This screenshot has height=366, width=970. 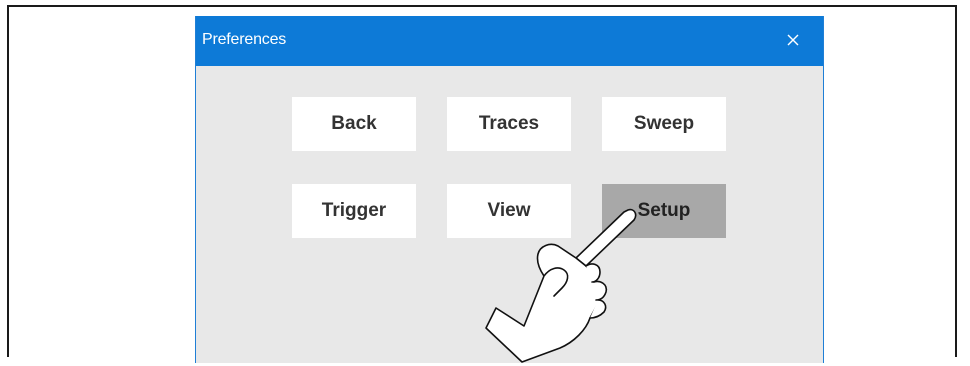 I want to click on sweep-button: Sweep, so click(x=664, y=124).